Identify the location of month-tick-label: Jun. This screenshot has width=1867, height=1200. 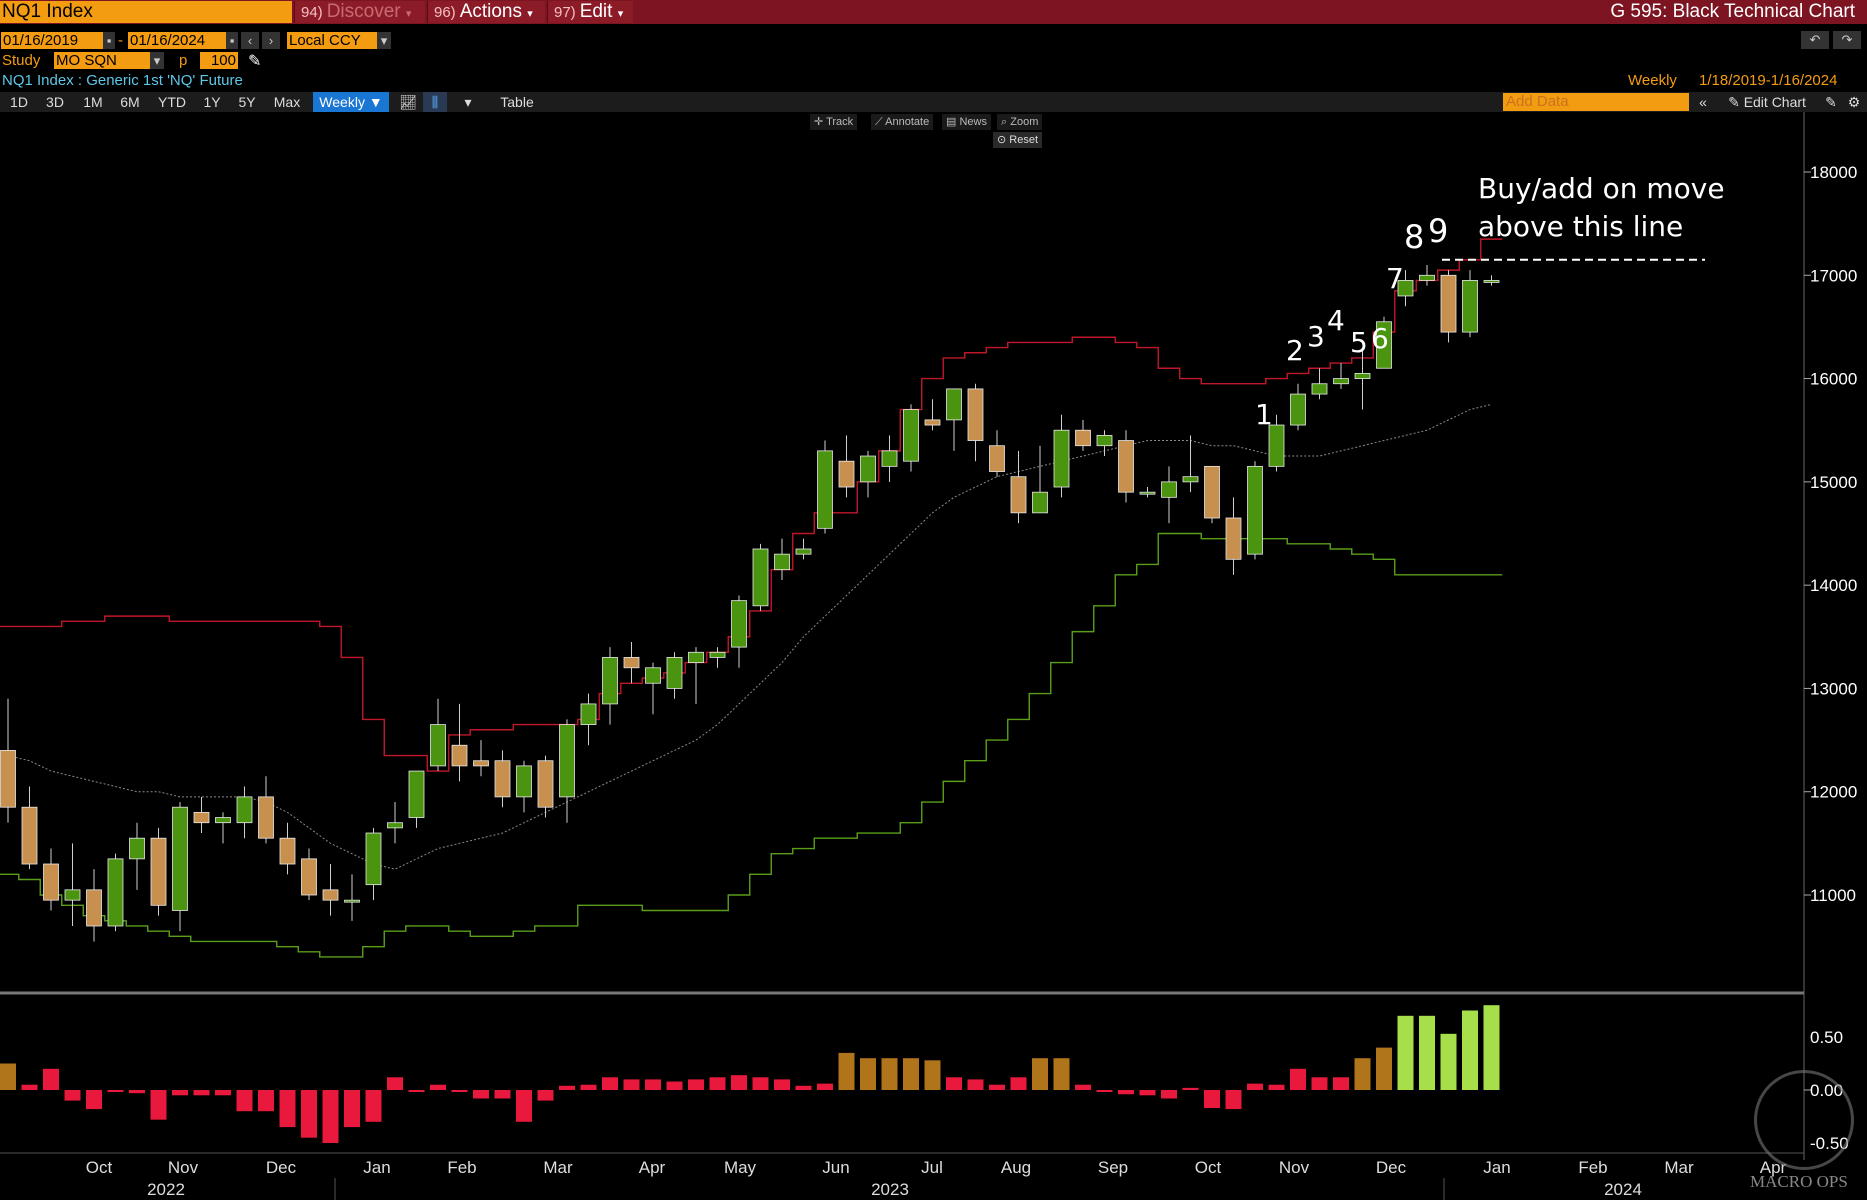
(835, 1167).